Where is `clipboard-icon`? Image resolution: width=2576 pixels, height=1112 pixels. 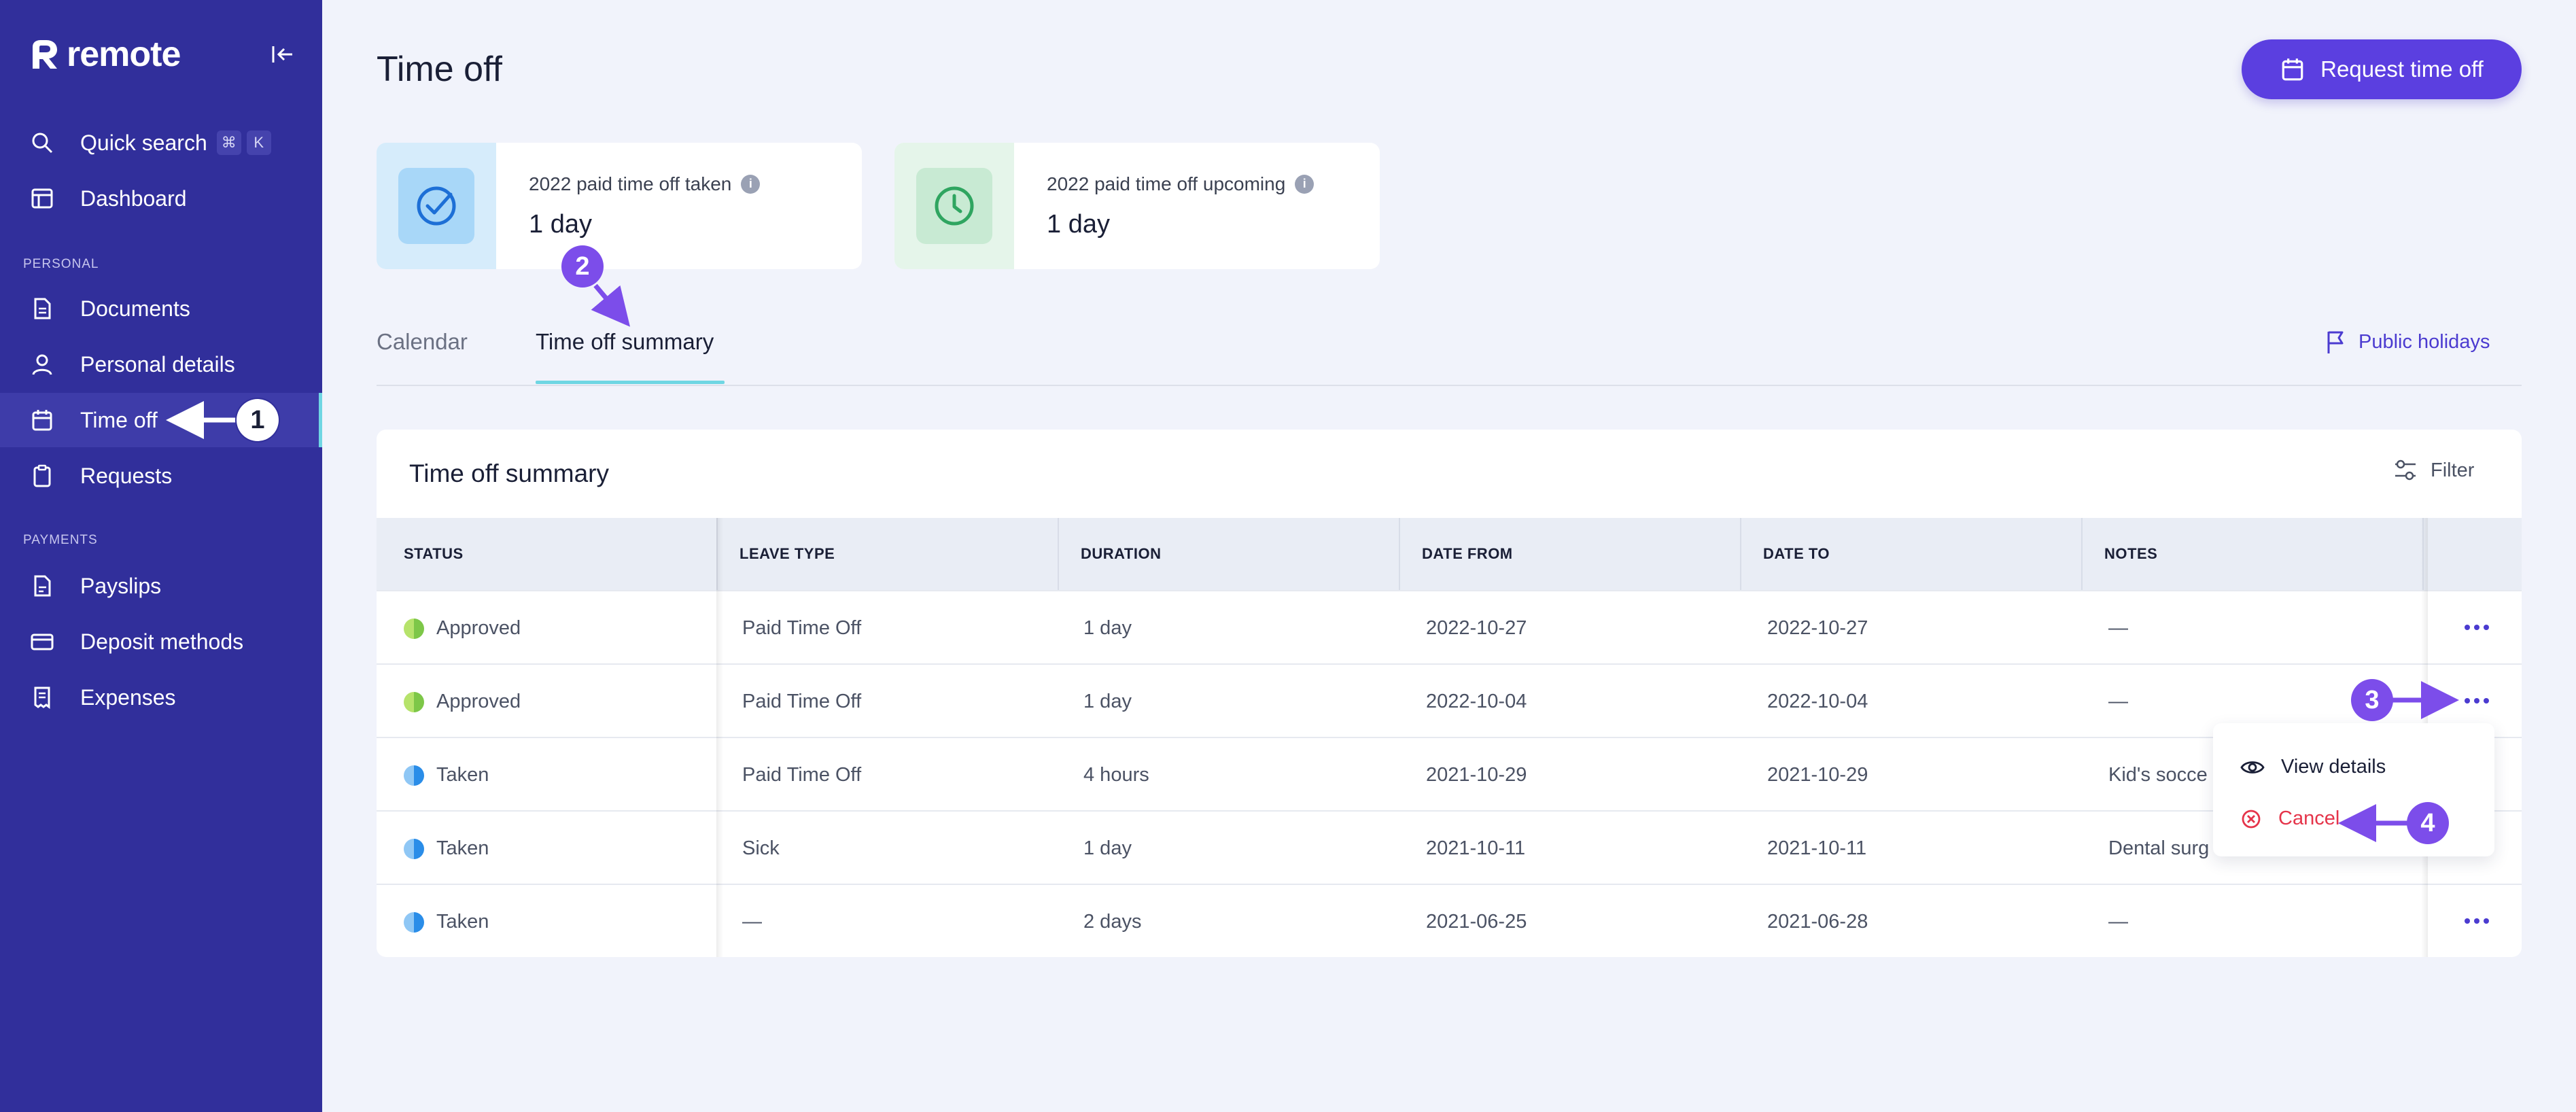 clipboard-icon is located at coordinates (42, 476).